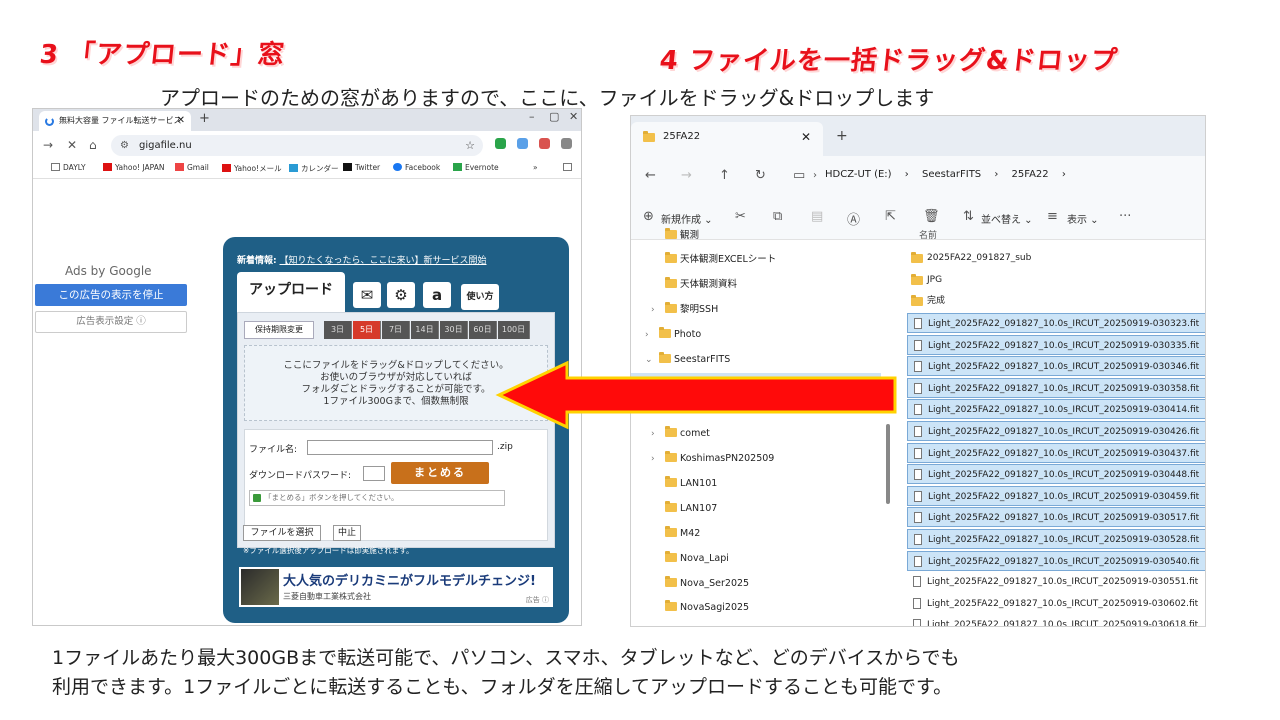 This screenshot has height=720, width=1280. Describe the element at coordinates (650, 175) in the screenshot. I see `back-icon: ←` at that location.